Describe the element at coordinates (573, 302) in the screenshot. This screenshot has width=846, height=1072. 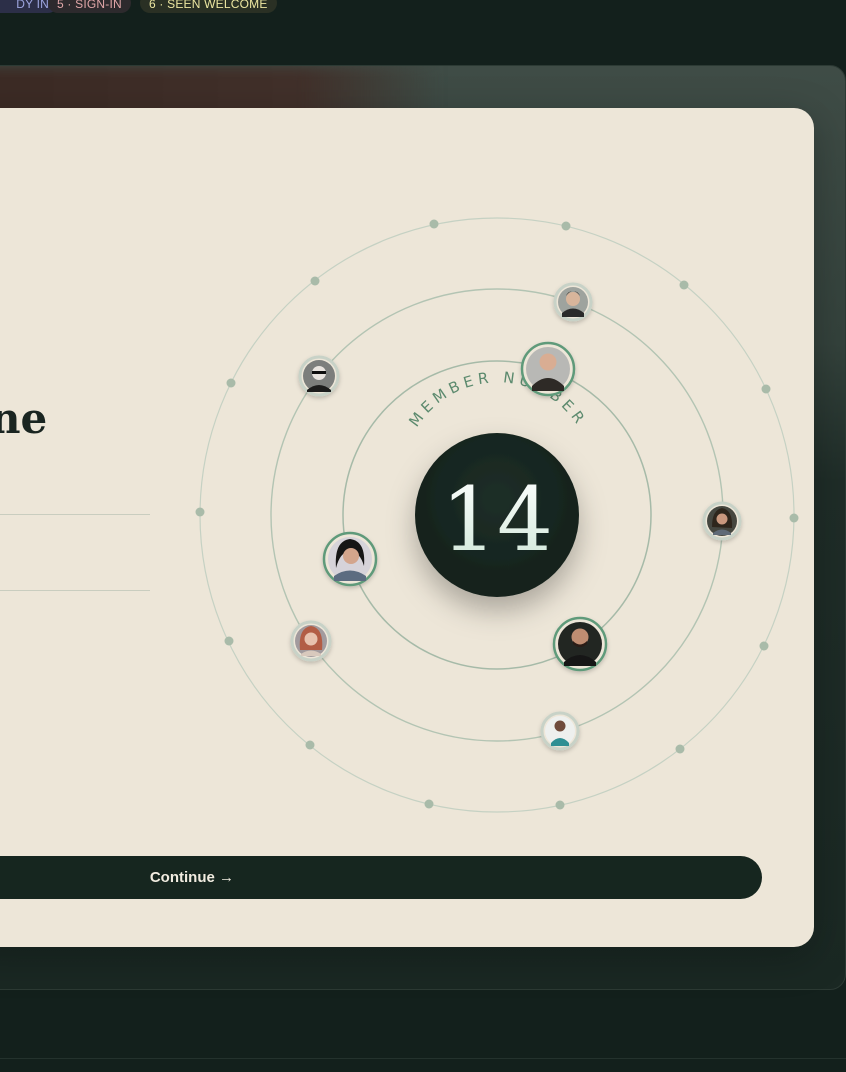
I see `avatar-curly-hair-man` at that location.